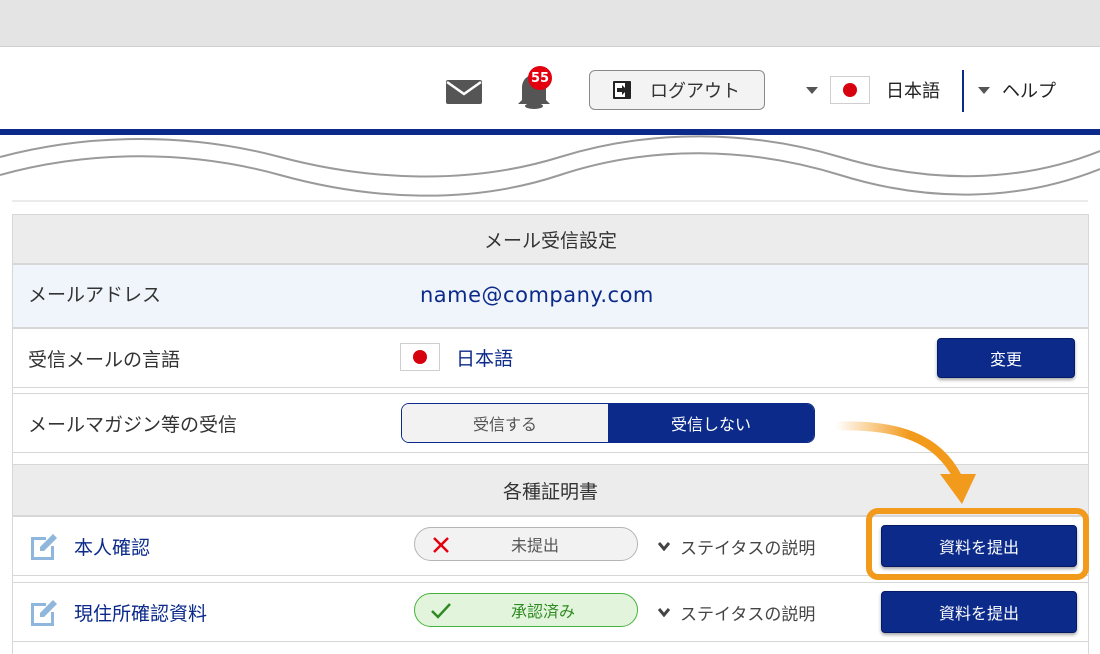  What do you see at coordinates (464, 92) in the screenshot?
I see `envelope-icon` at bounding box center [464, 92].